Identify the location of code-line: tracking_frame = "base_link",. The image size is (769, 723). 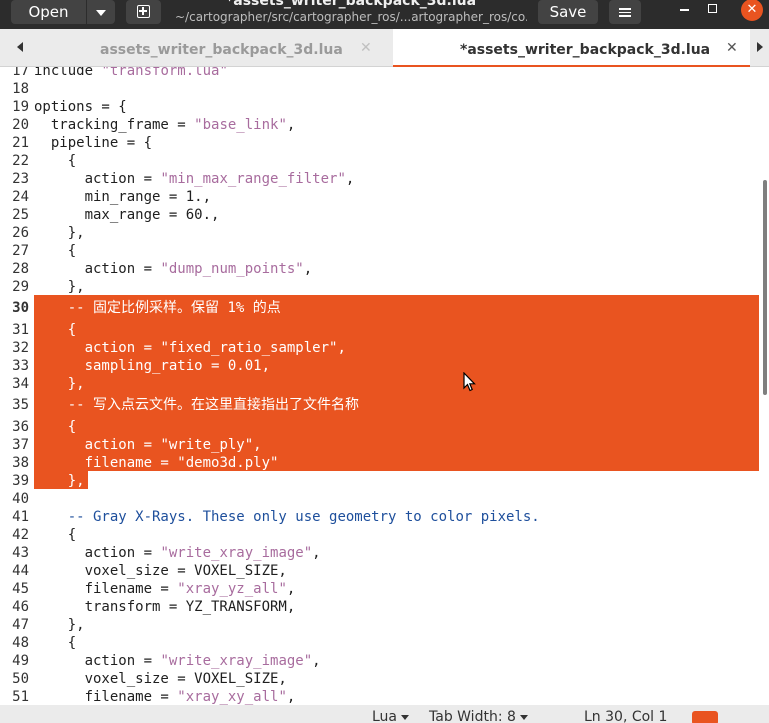
(164, 125).